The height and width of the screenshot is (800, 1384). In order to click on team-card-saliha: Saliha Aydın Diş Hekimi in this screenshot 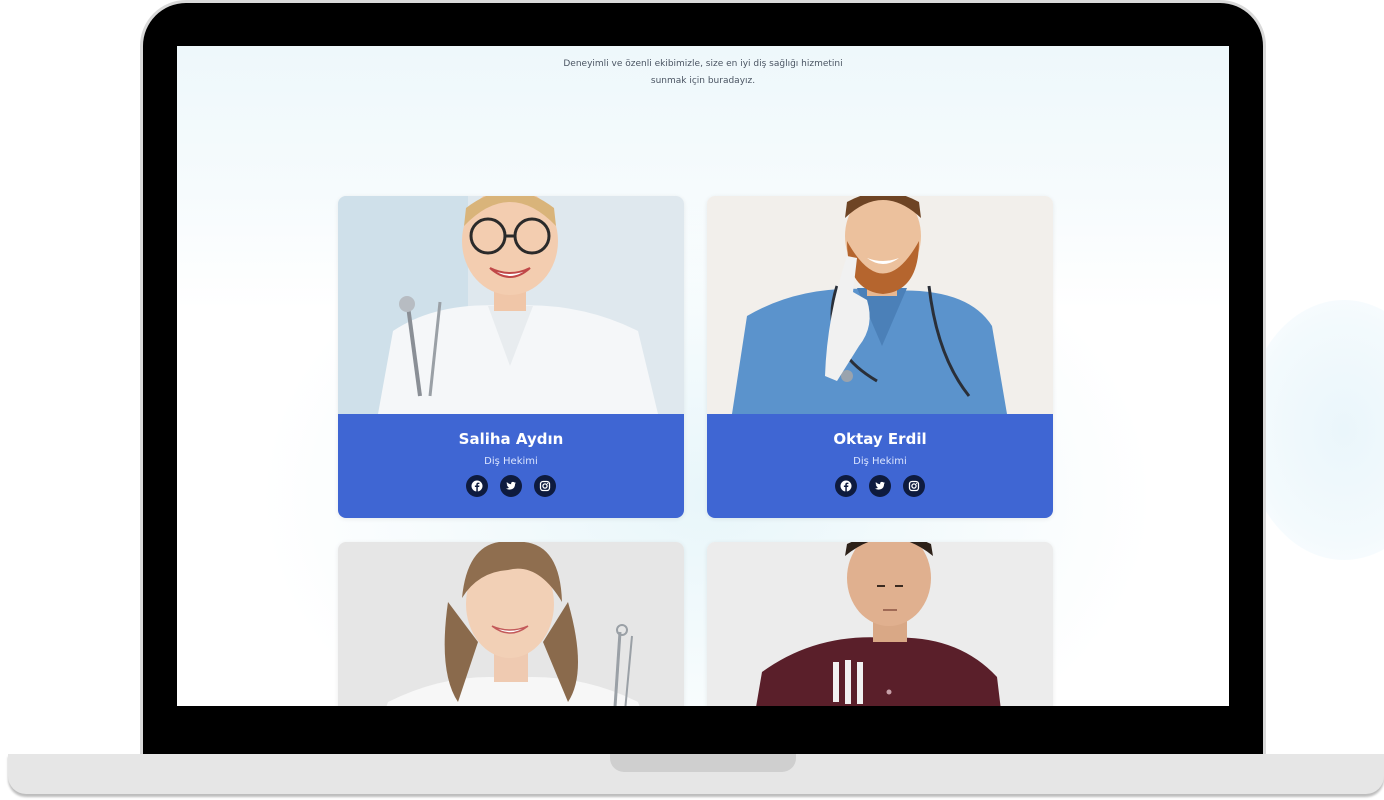, I will do `click(511, 357)`.